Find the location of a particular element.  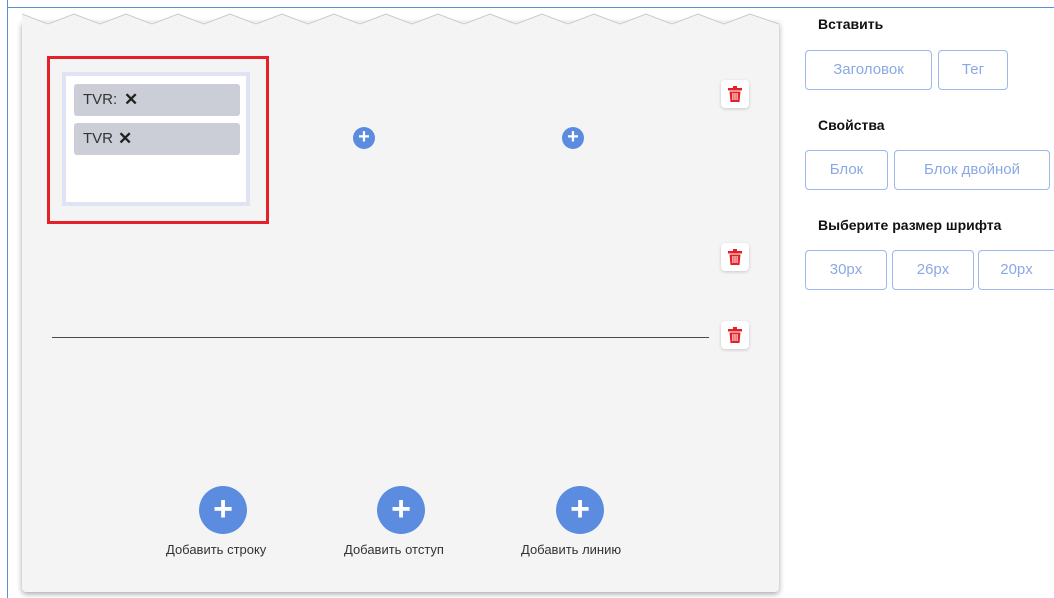

tag-chip: TVR ✕ is located at coordinates (157, 139).